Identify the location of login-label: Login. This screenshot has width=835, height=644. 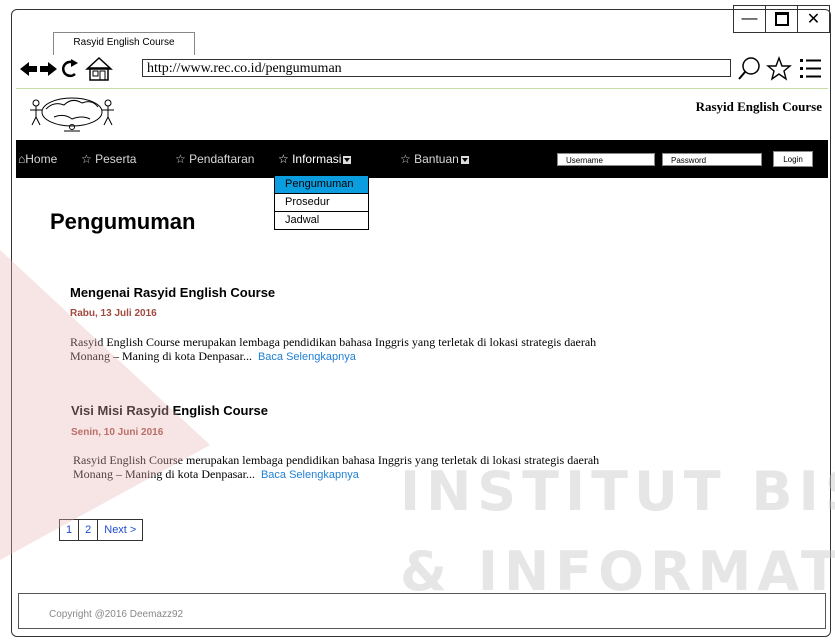
(793, 159).